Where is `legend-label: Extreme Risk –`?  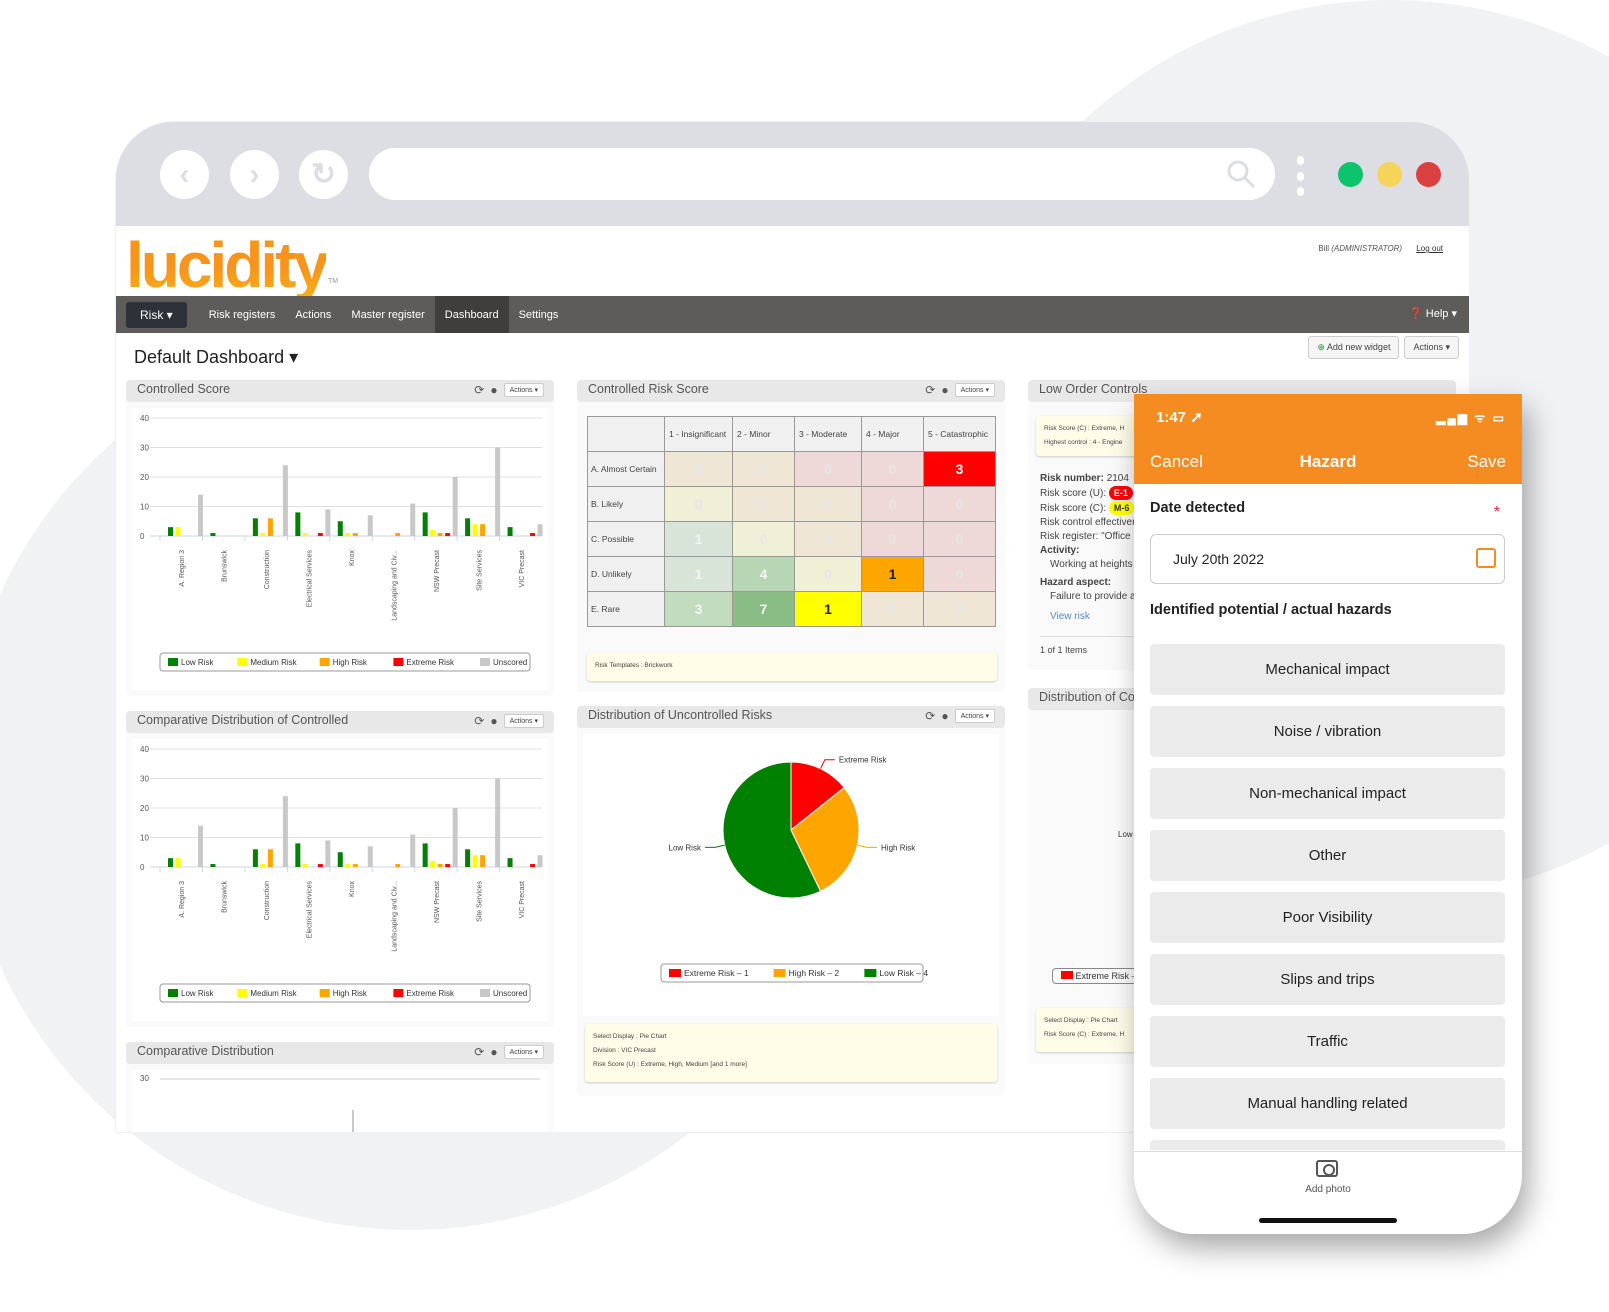
legend-label: Extreme Risk – is located at coordinates (1106, 976).